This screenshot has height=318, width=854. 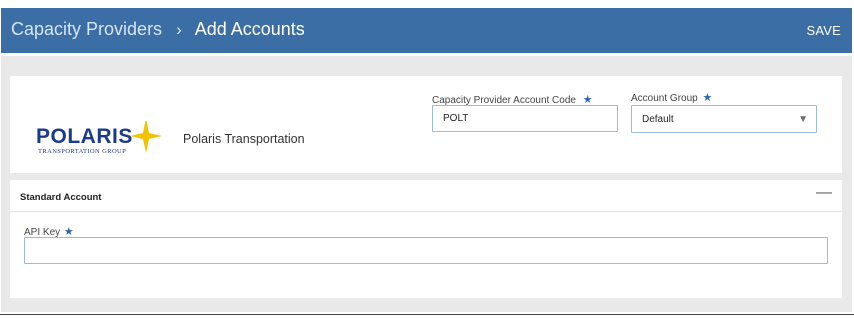 What do you see at coordinates (664, 98) in the screenshot?
I see `account-group-label-text: Account Group` at bounding box center [664, 98].